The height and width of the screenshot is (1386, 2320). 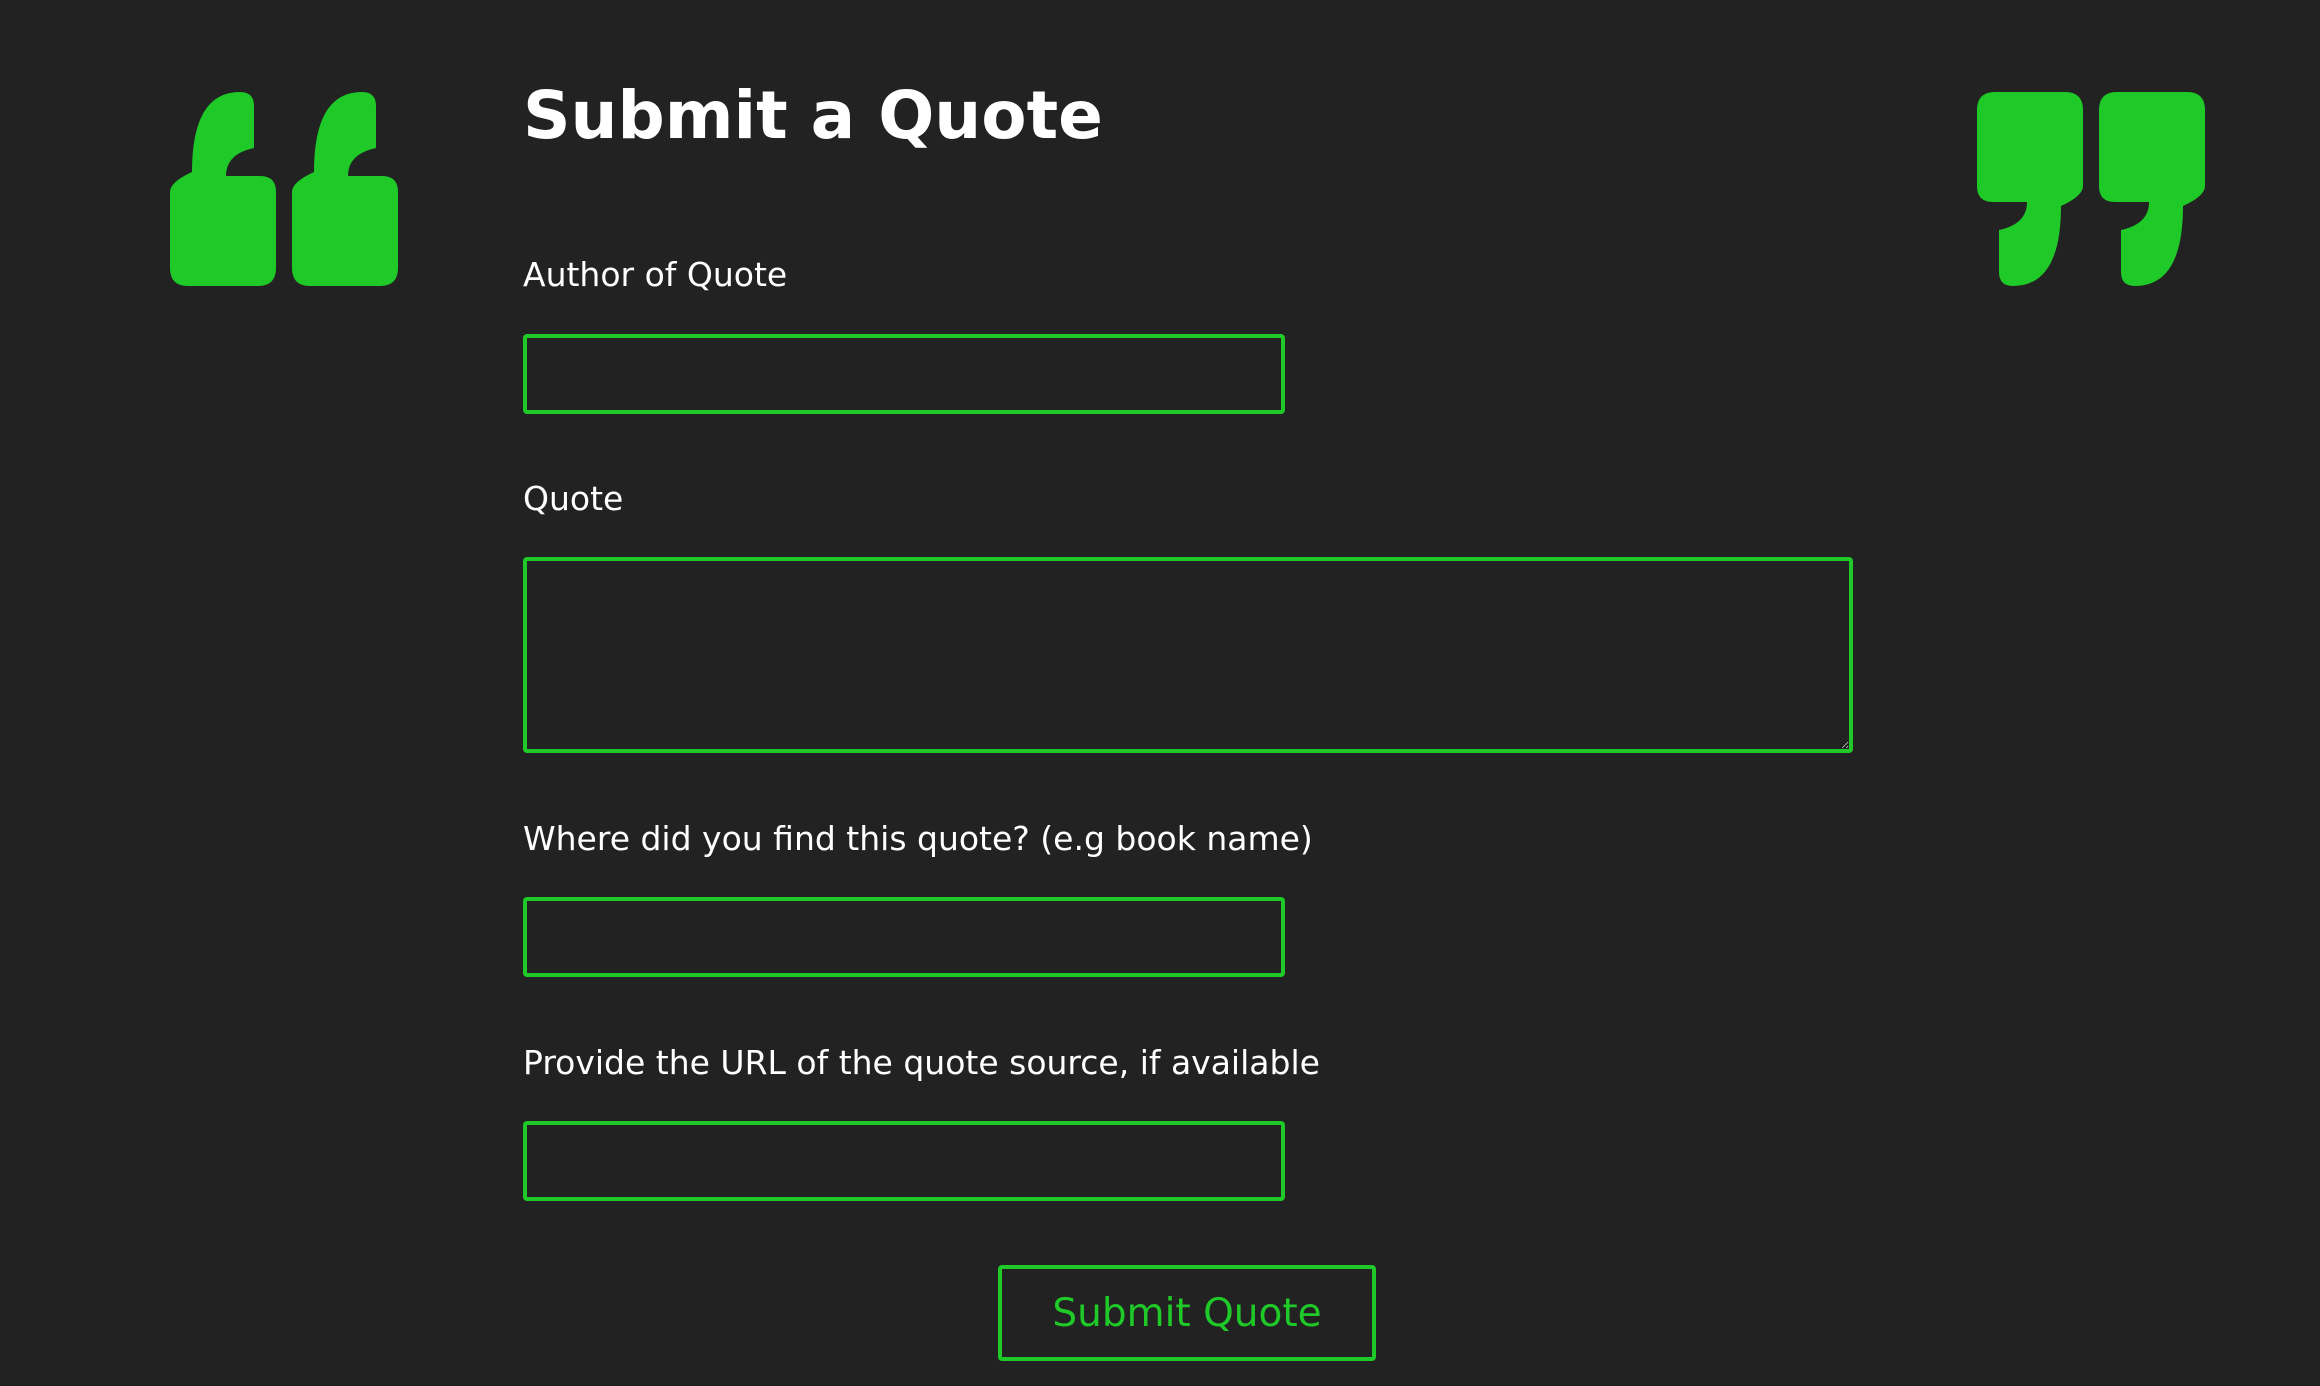 I want to click on close-quote-mark-icon, so click(x=2091, y=189).